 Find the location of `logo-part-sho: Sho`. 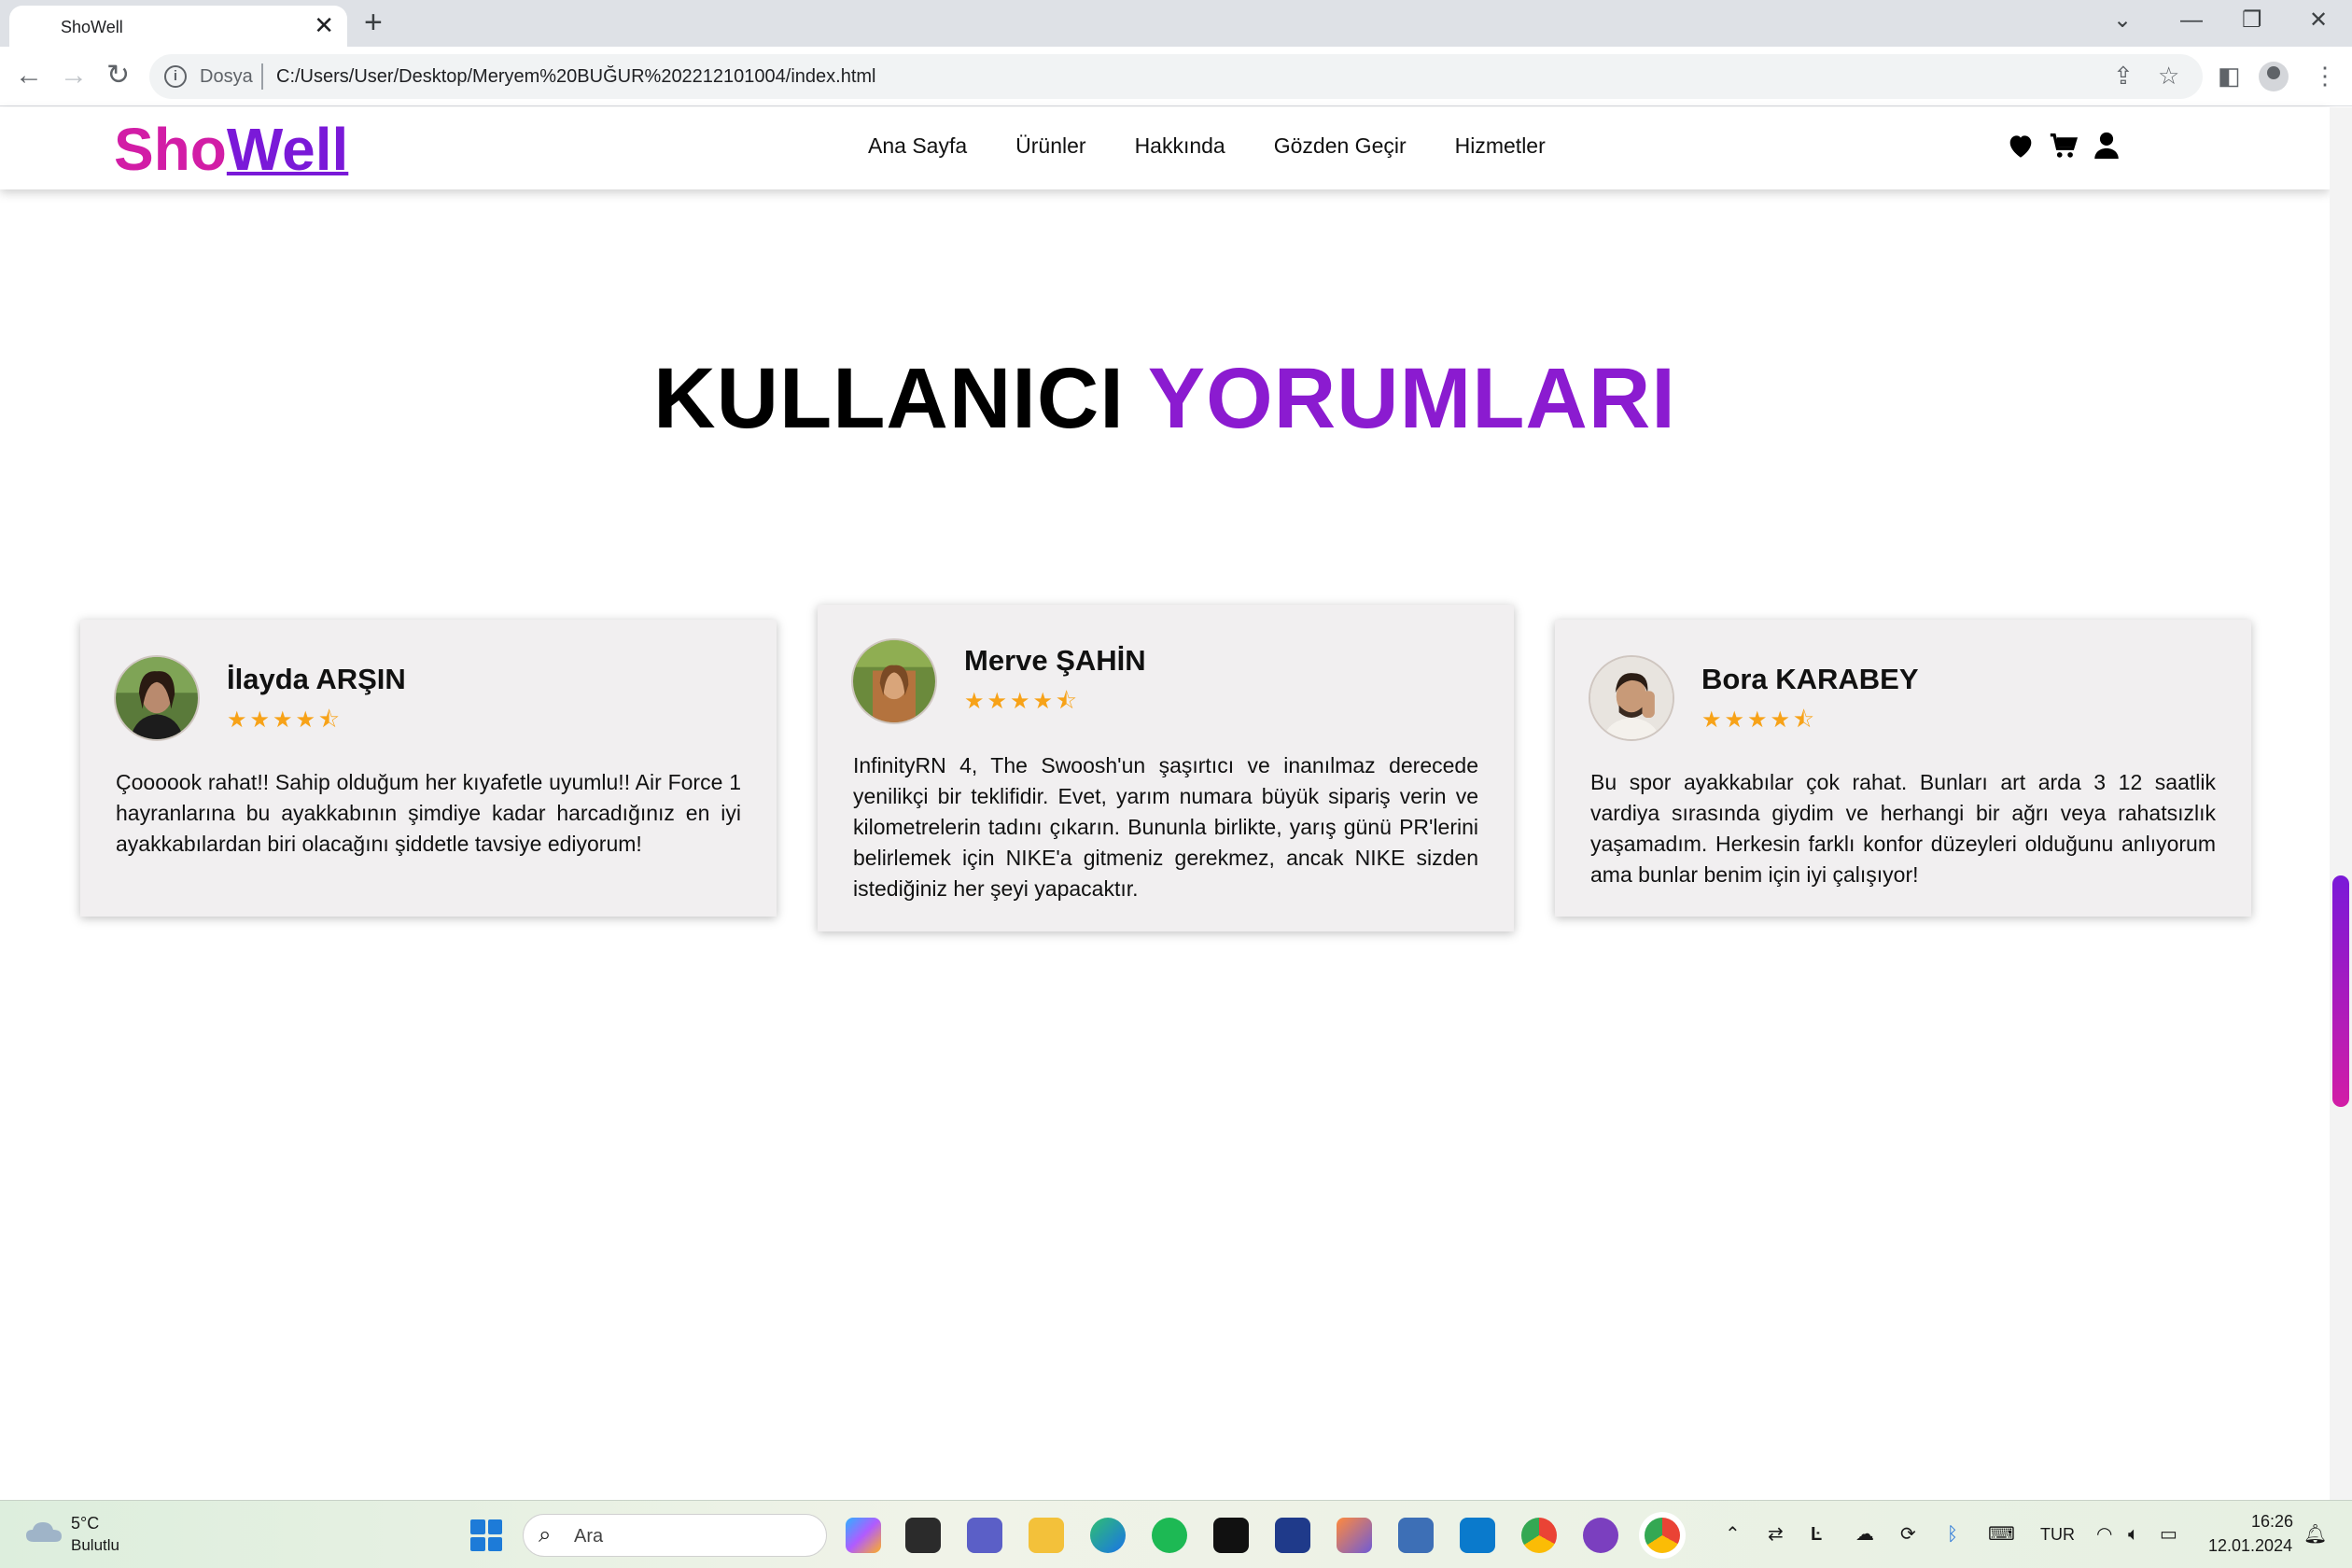

logo-part-sho: Sho is located at coordinates (170, 149).